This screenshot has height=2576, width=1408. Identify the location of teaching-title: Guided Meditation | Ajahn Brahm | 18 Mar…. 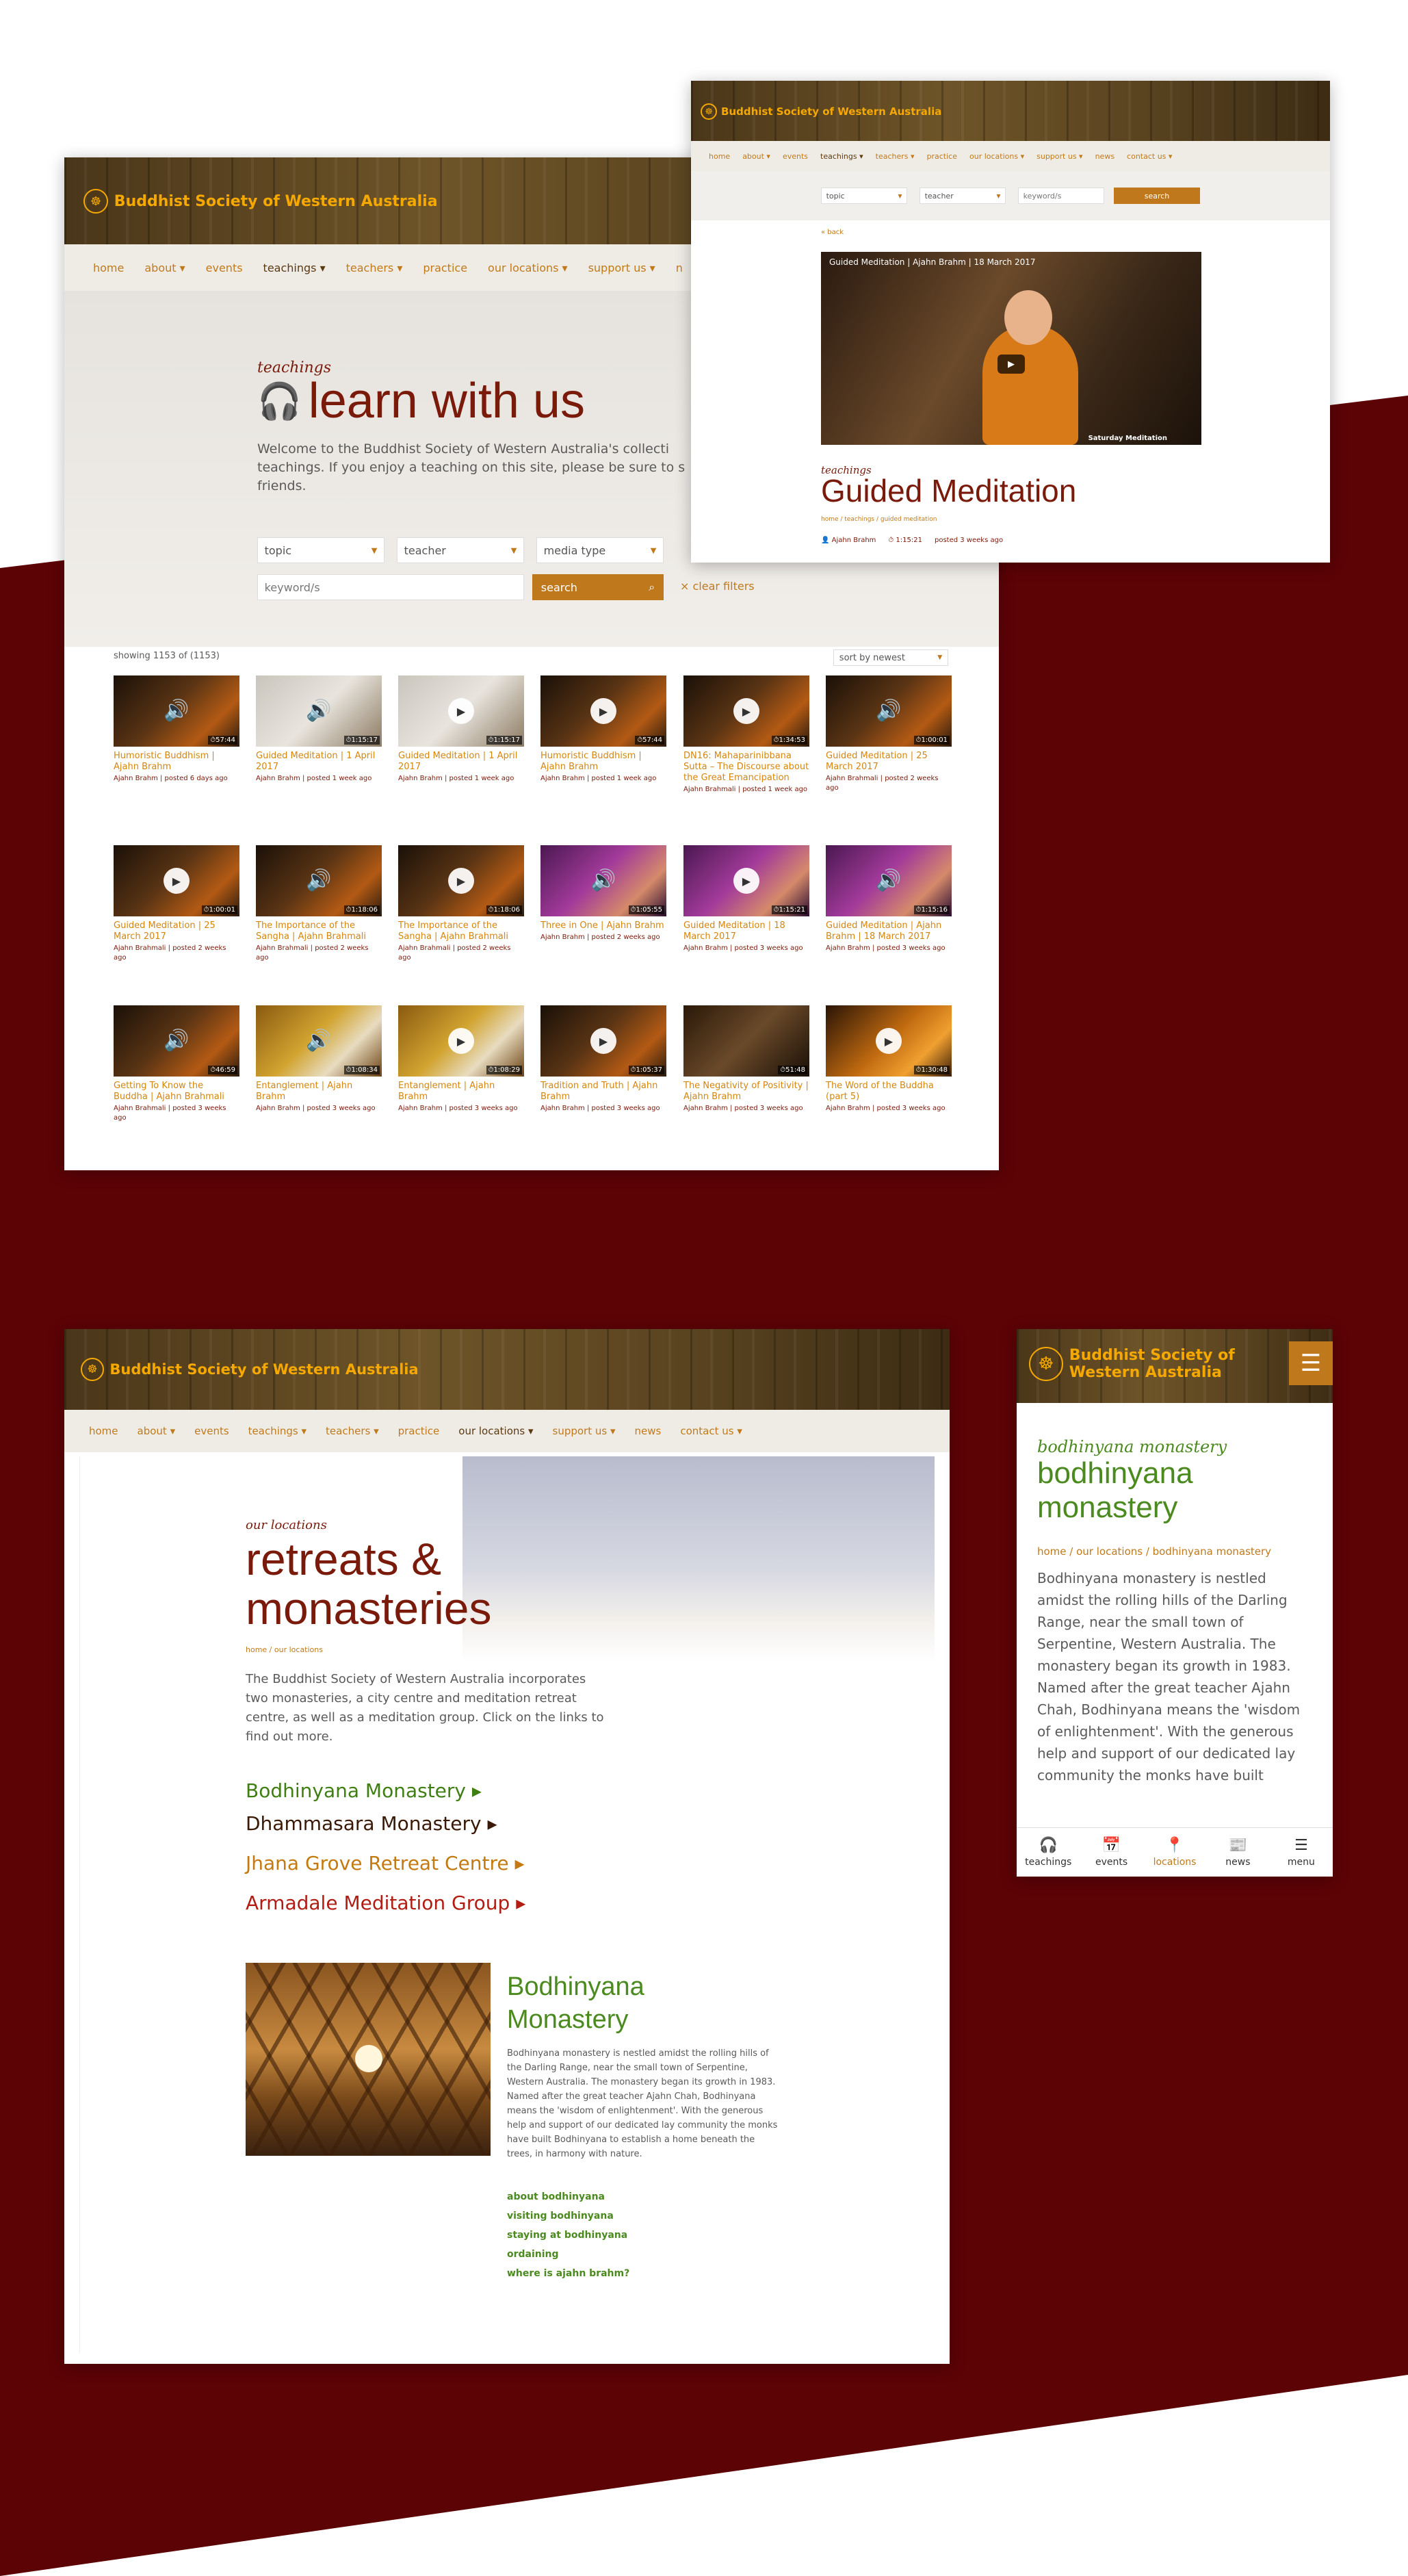
(889, 931).